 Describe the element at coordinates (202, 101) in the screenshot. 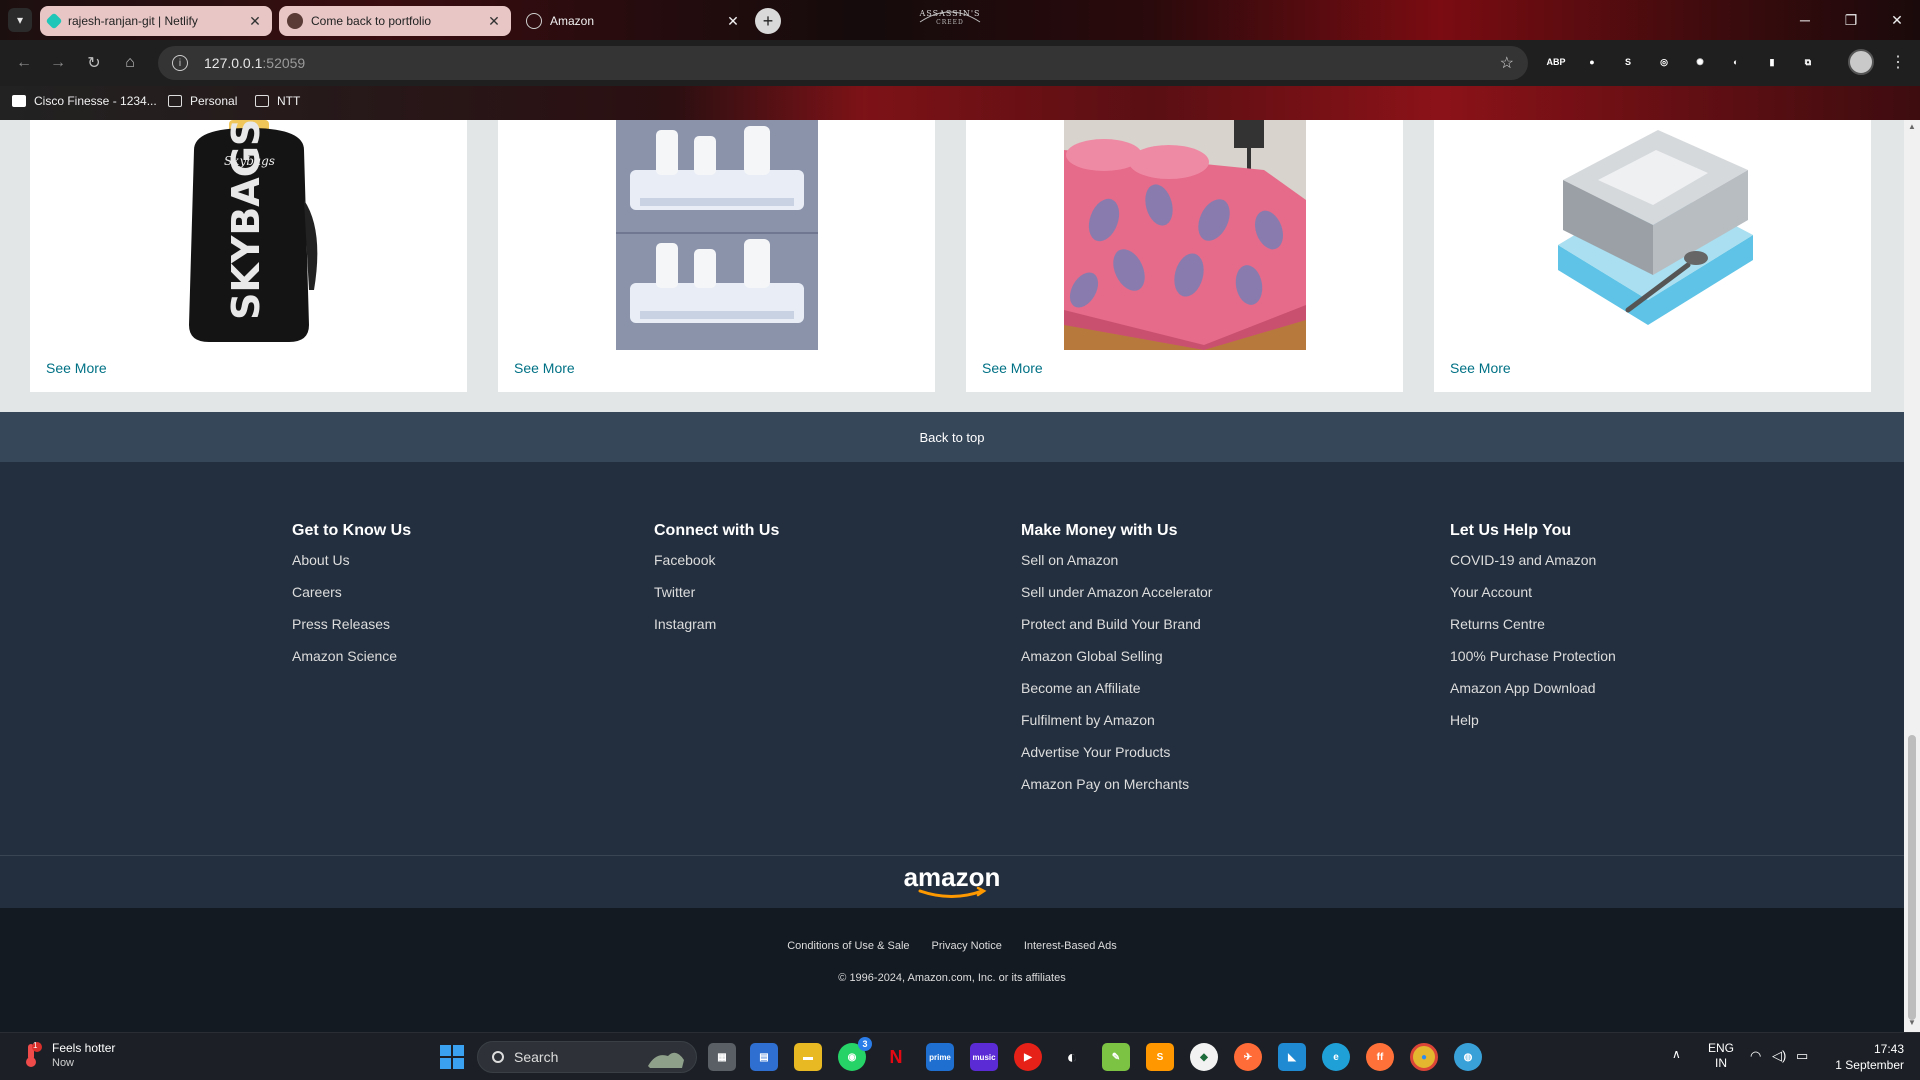

I see `bookmark-folder-personal: Personal` at that location.